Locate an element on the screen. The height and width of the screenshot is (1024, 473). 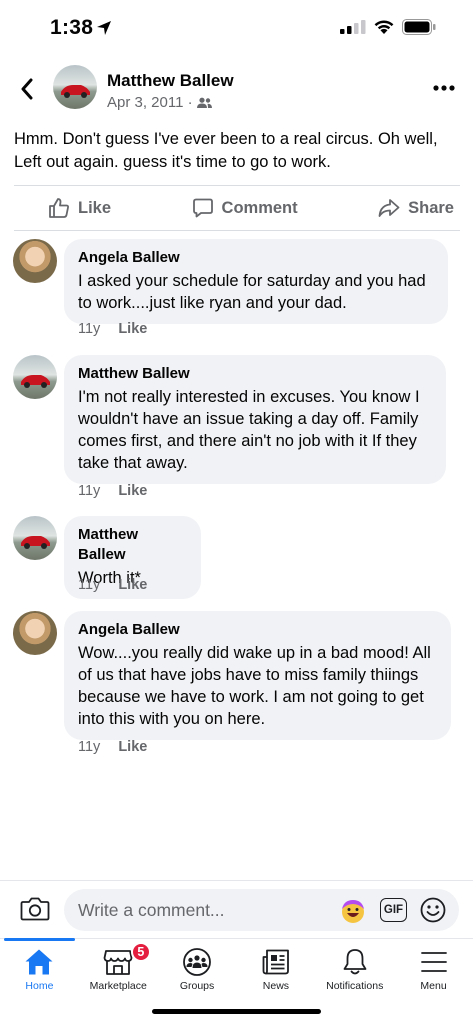
tab-notifications: Notifications is located at coordinates (354, 970).